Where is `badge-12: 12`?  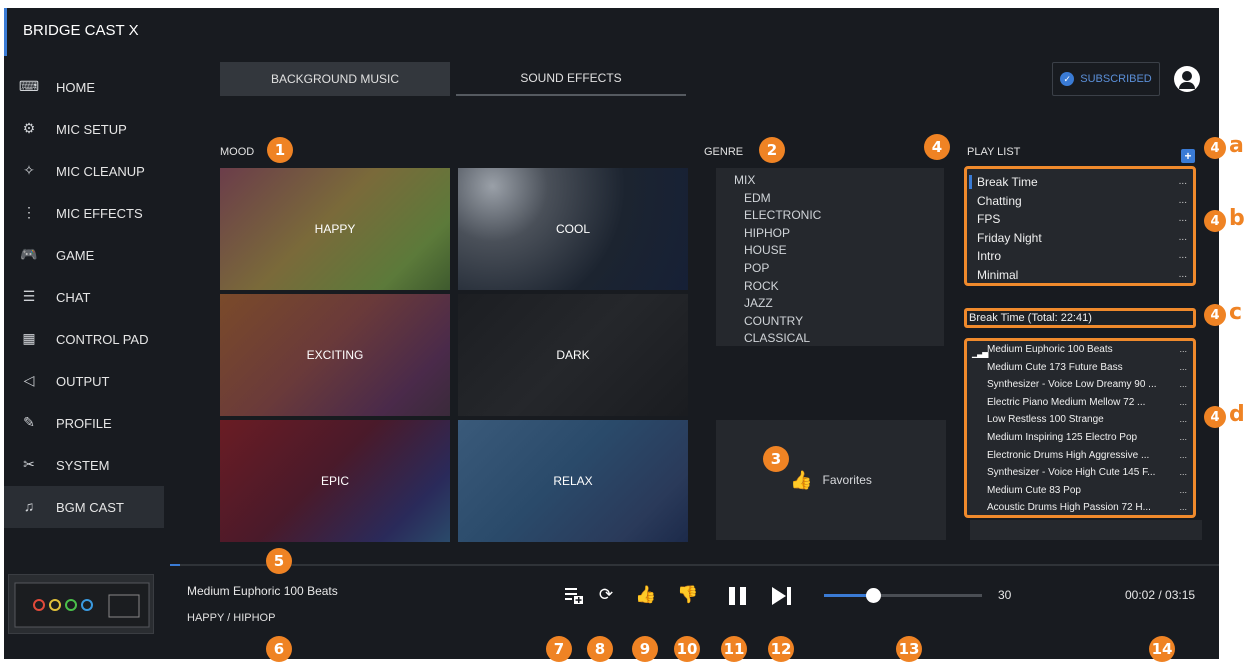 badge-12: 12 is located at coordinates (781, 649).